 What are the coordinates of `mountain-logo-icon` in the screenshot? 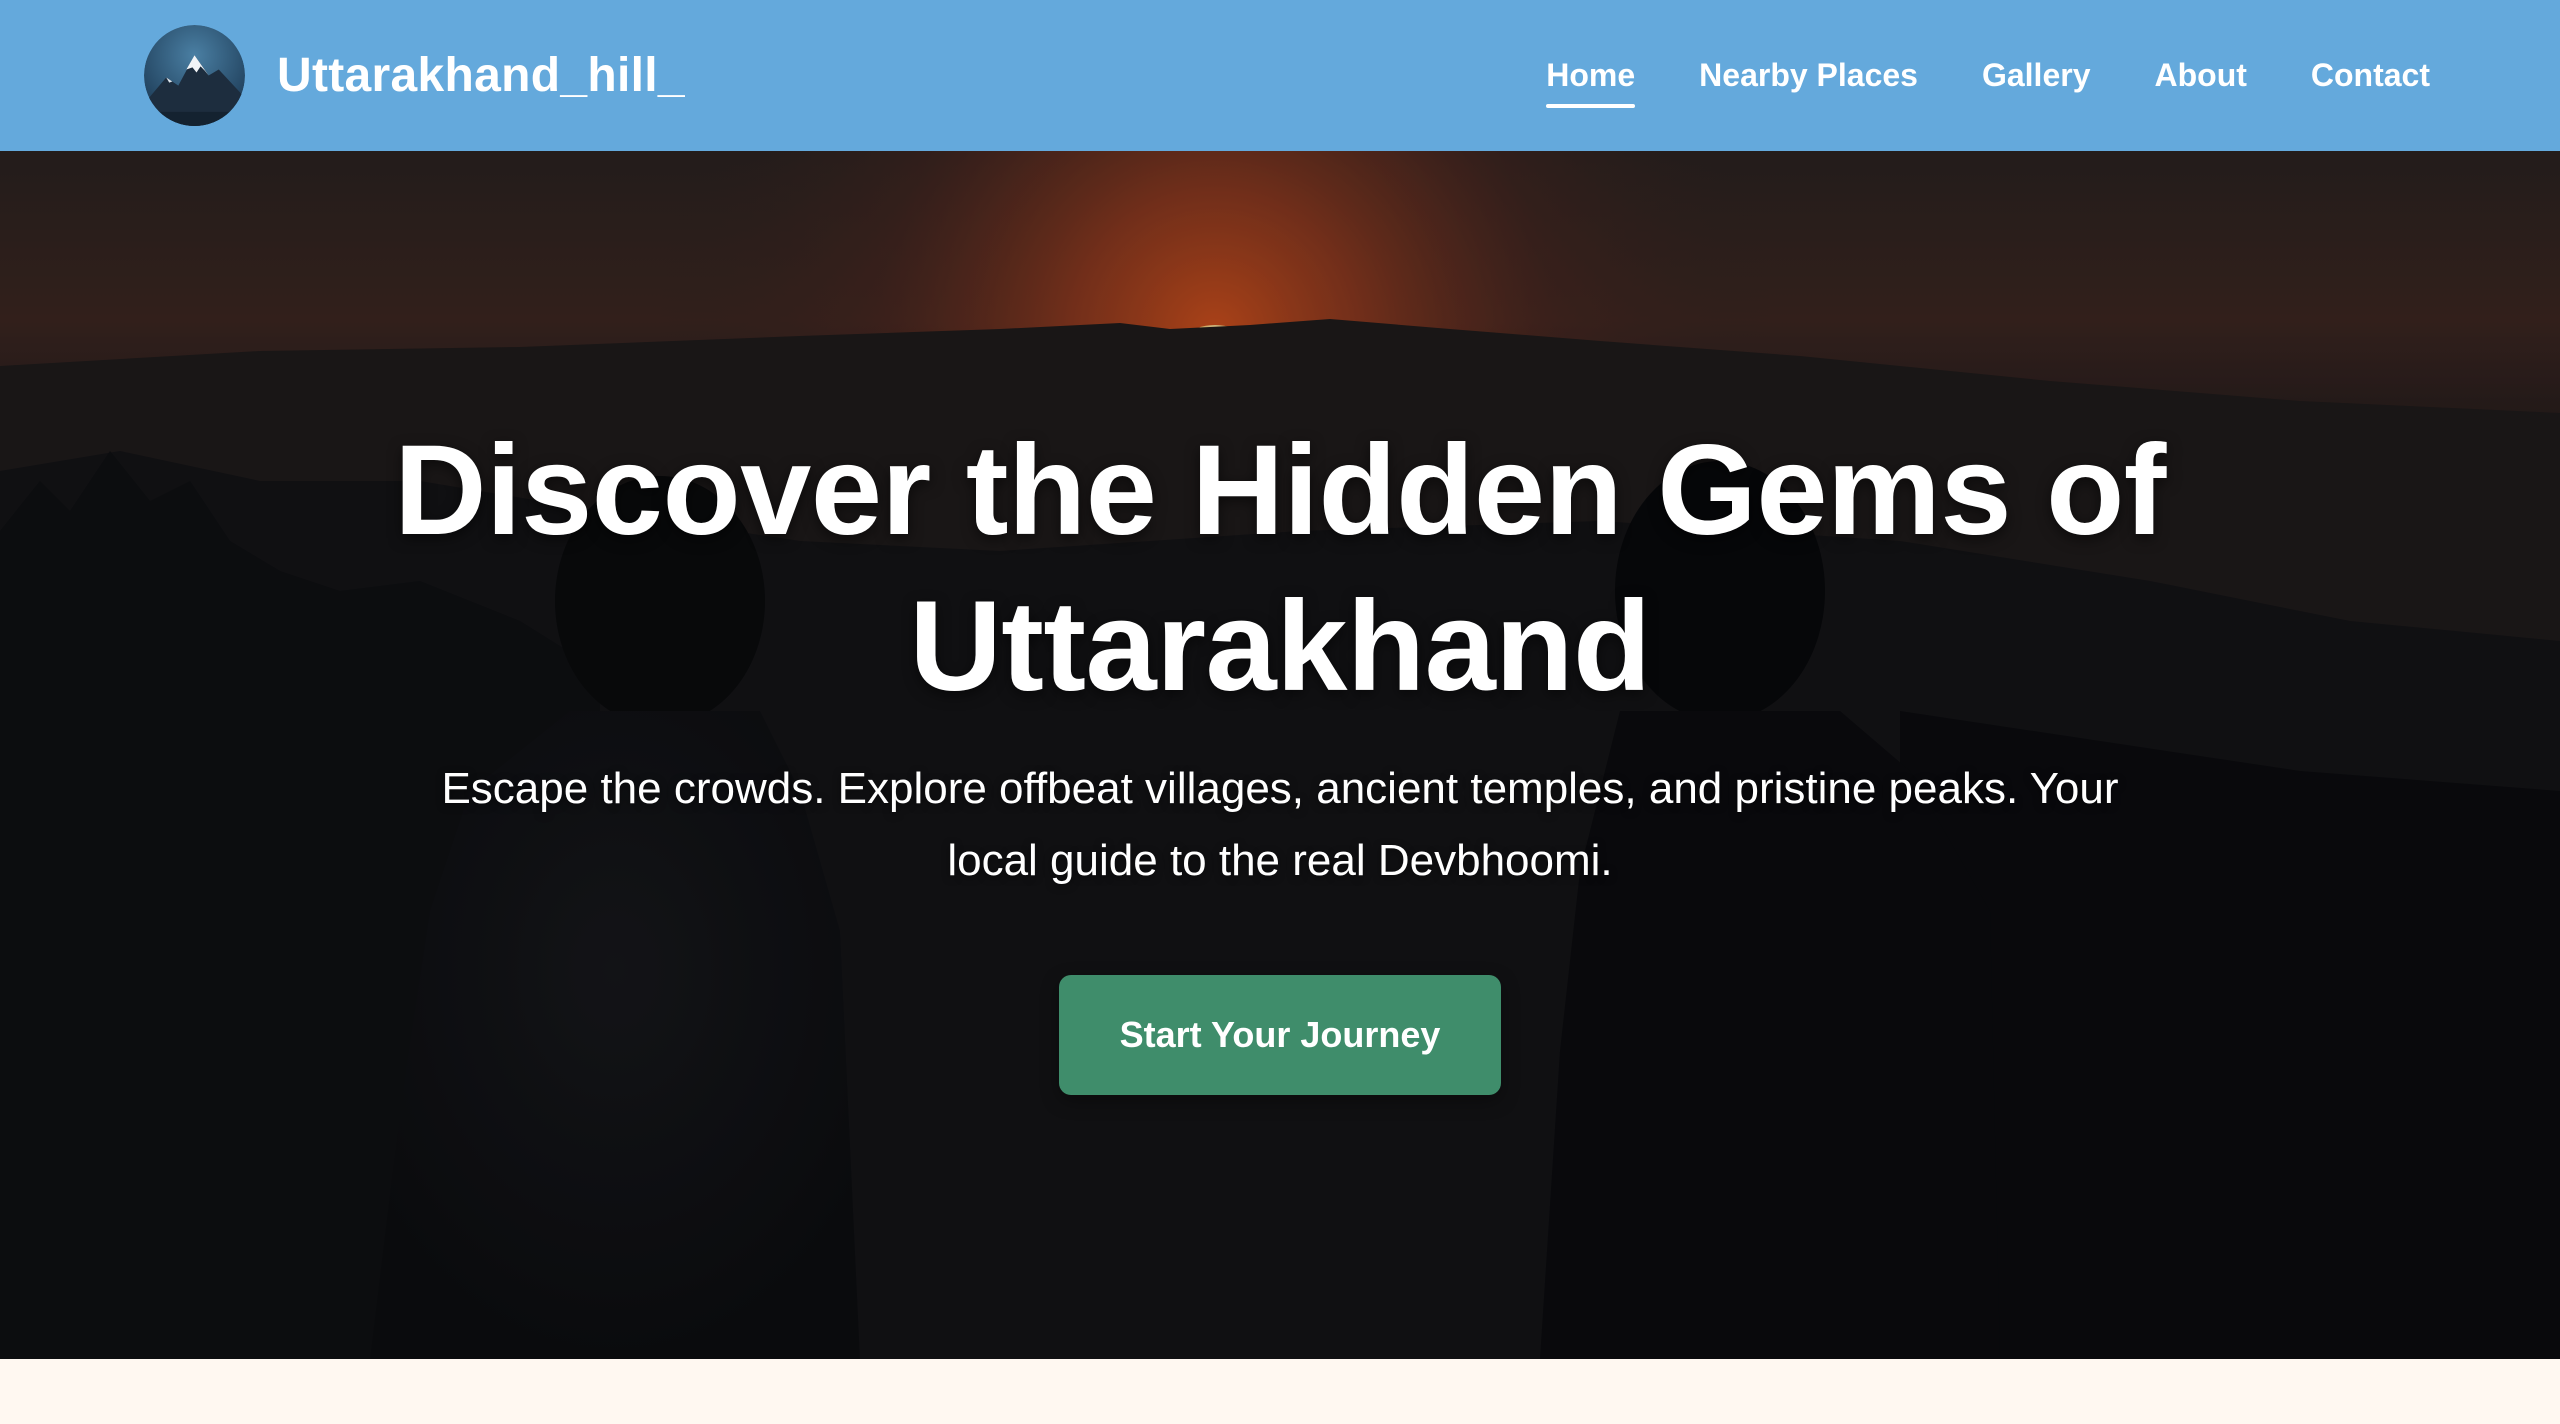 It's located at (194, 75).